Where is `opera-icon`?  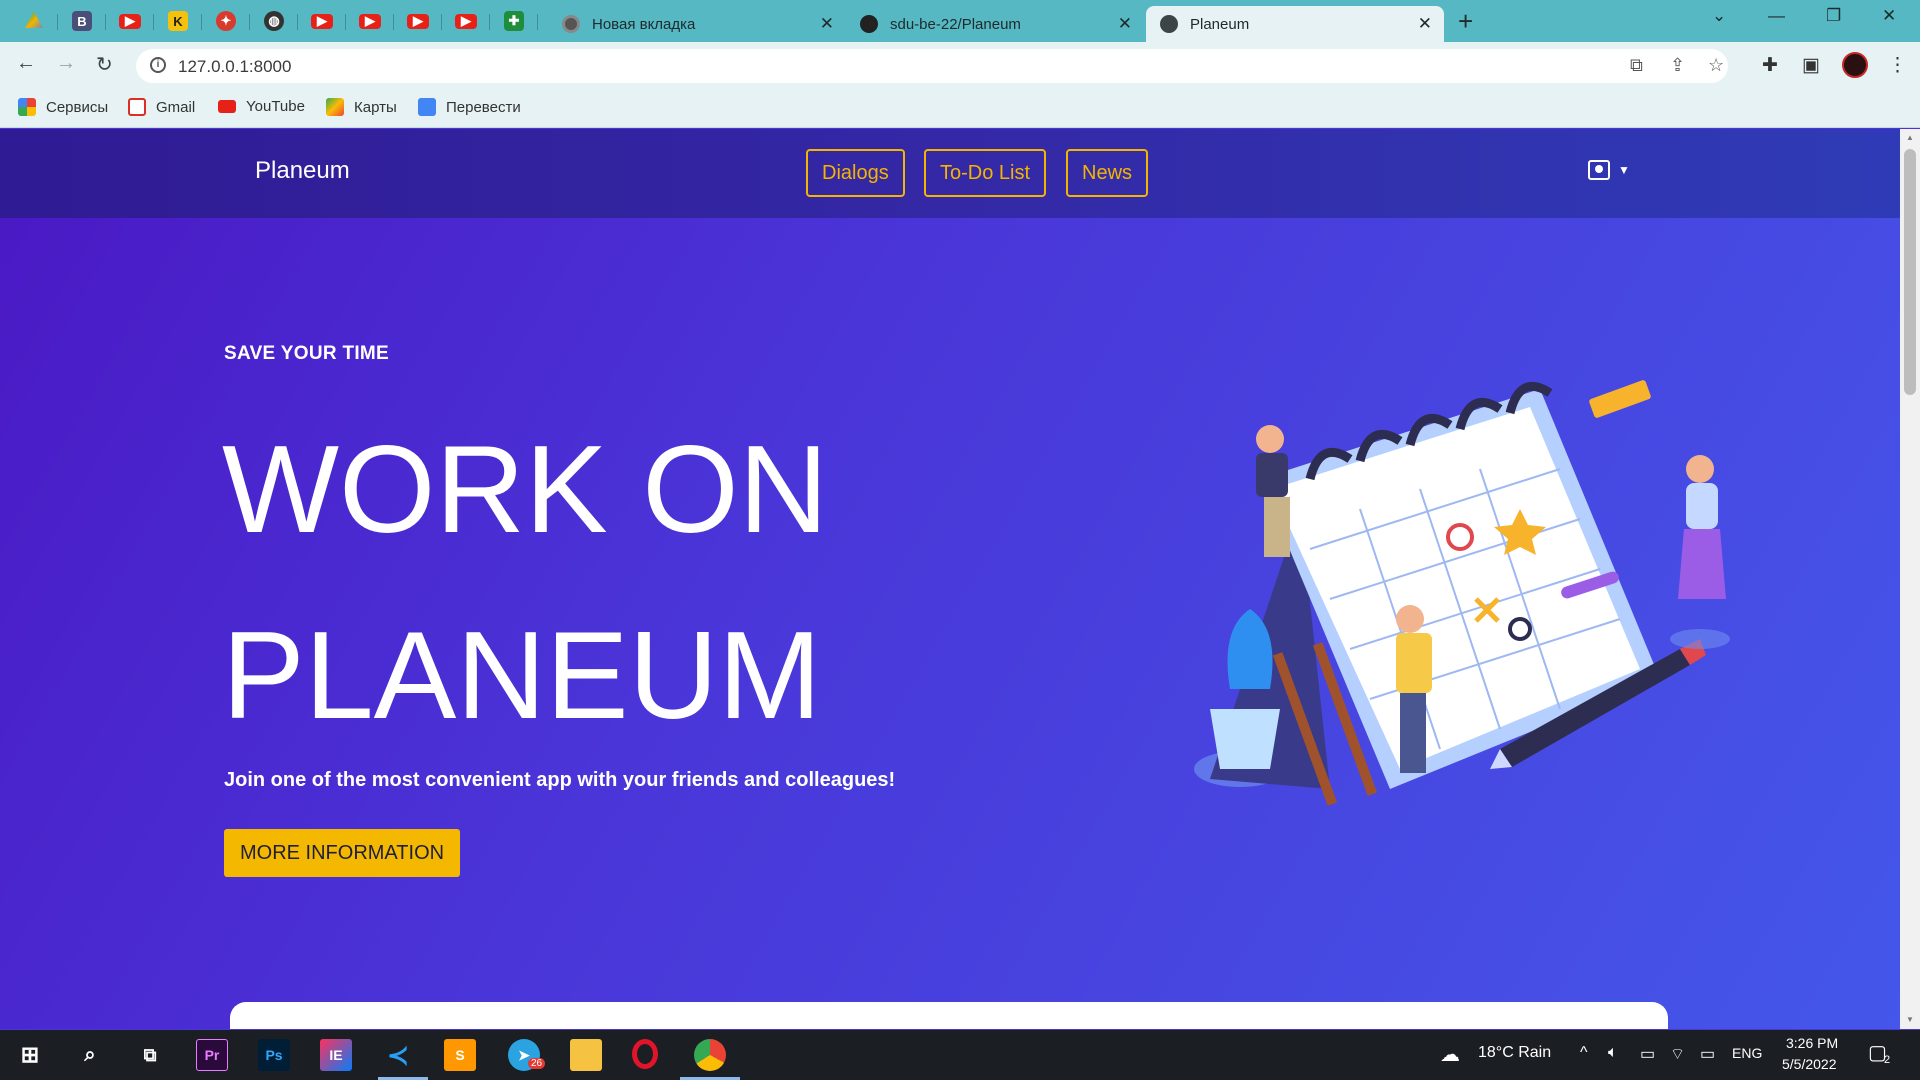
opera-icon is located at coordinates (645, 1054).